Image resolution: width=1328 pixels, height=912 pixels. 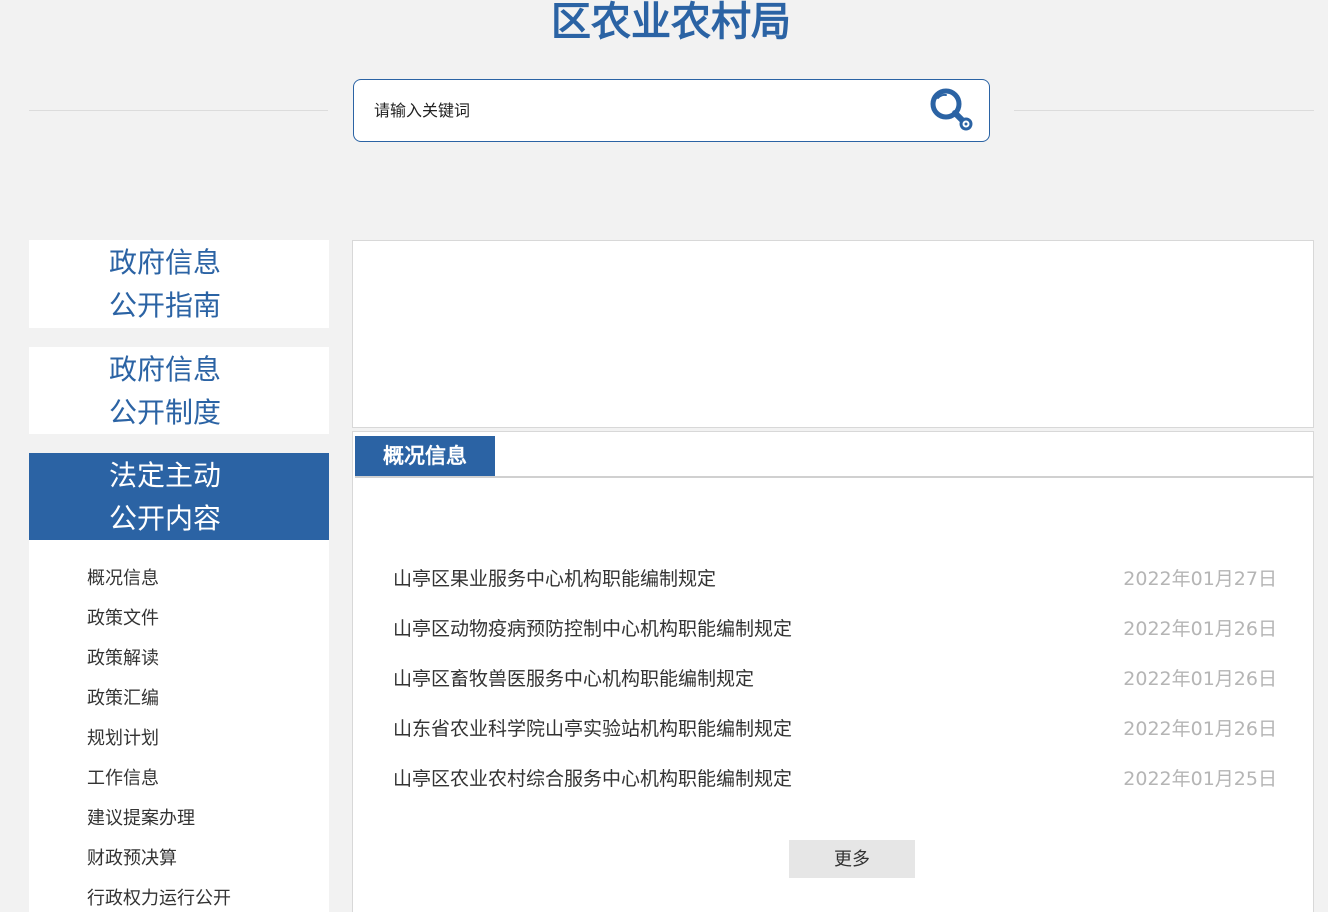 I want to click on sidebar-item-policy-compilation: 政策汇编, so click(x=123, y=699).